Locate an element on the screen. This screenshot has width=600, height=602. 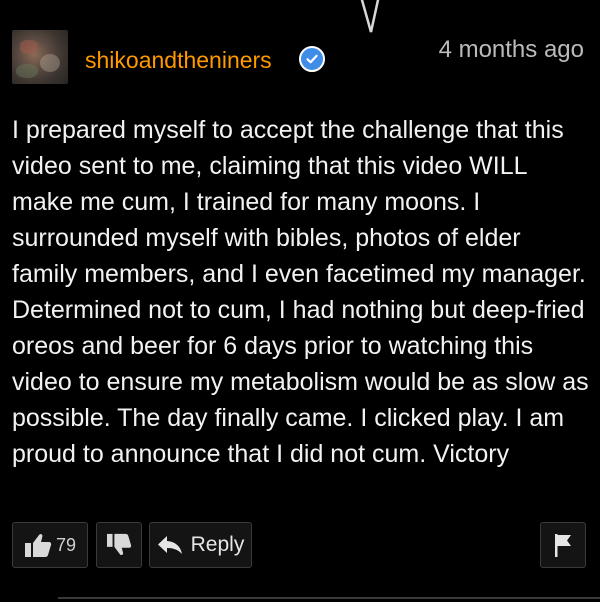
like-count: 79 is located at coordinates (66, 544).